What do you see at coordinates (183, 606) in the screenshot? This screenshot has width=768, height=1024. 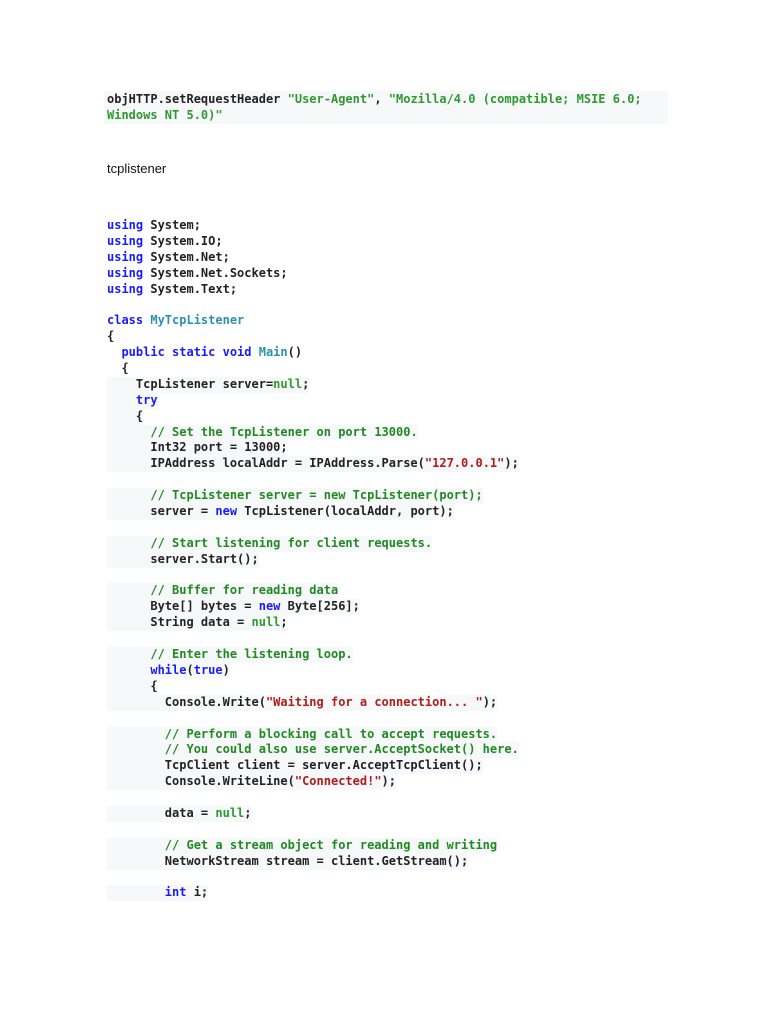 I see `code-token: Byte[] bytes =` at bounding box center [183, 606].